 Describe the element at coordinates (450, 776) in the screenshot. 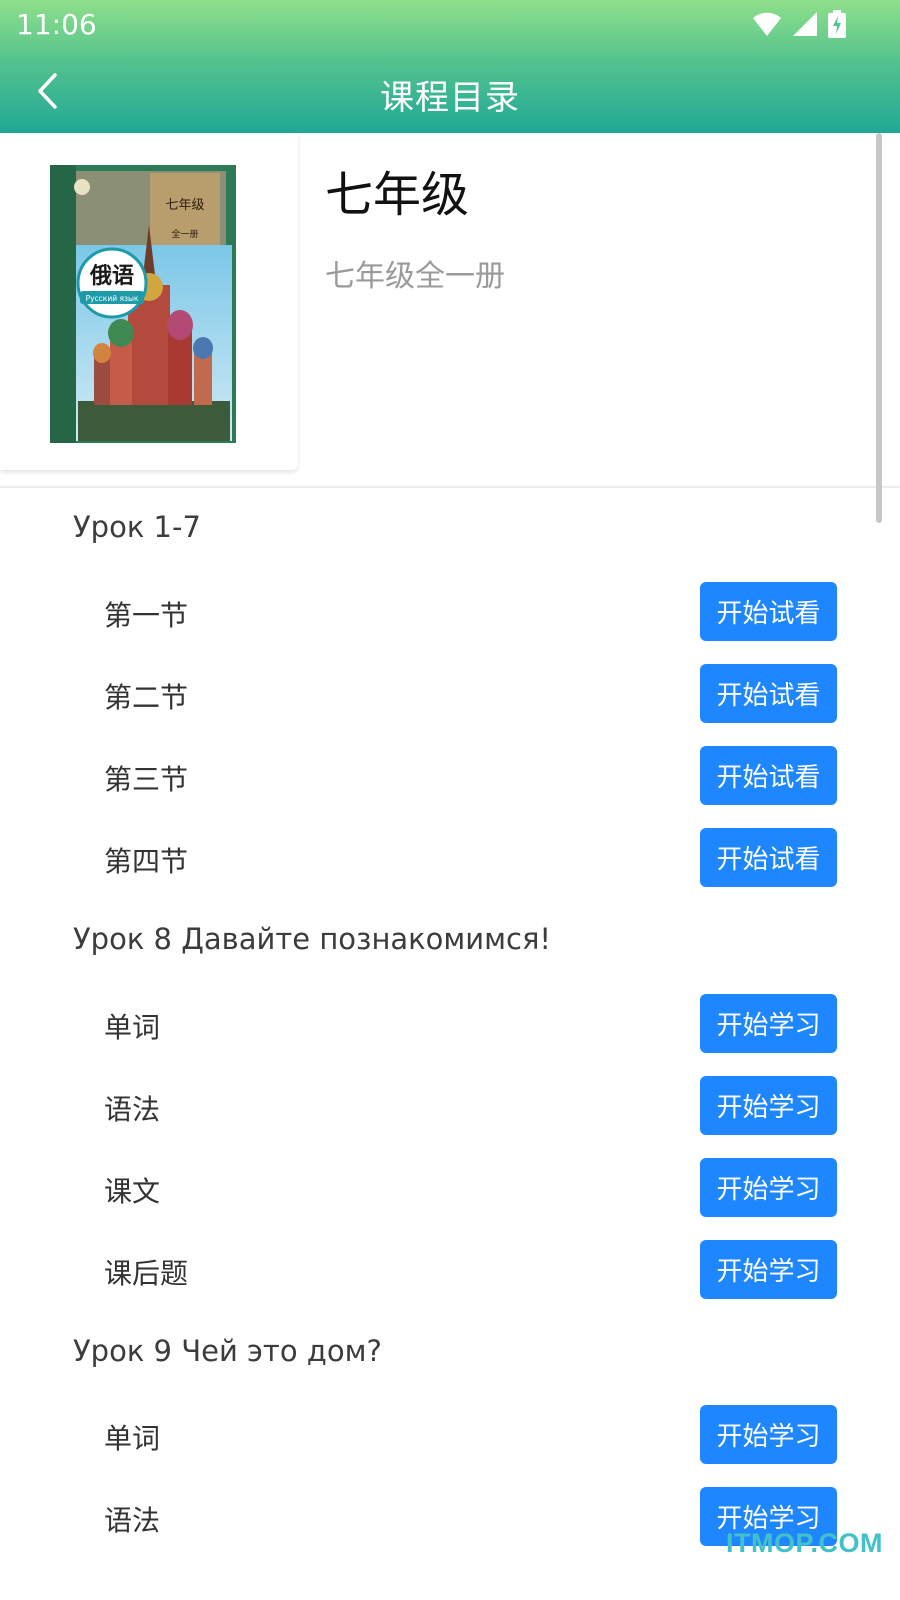

I see `lesson-row: 第三节 开始试看` at that location.